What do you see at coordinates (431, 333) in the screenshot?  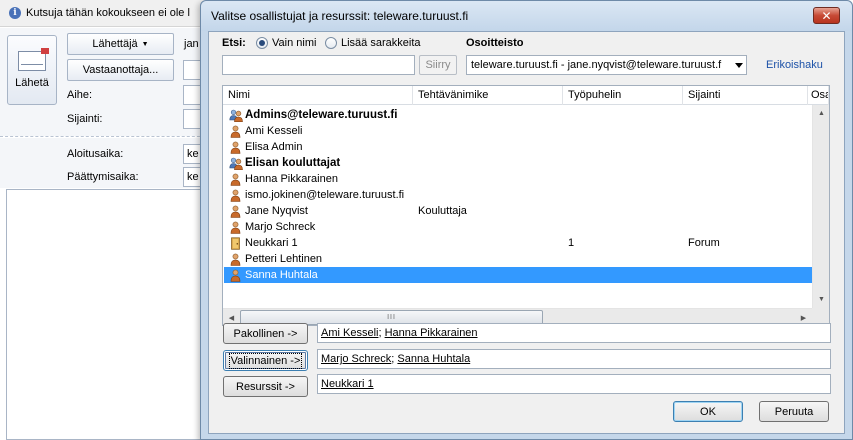 I see `recipient-name: Hanna Pikkarainen` at bounding box center [431, 333].